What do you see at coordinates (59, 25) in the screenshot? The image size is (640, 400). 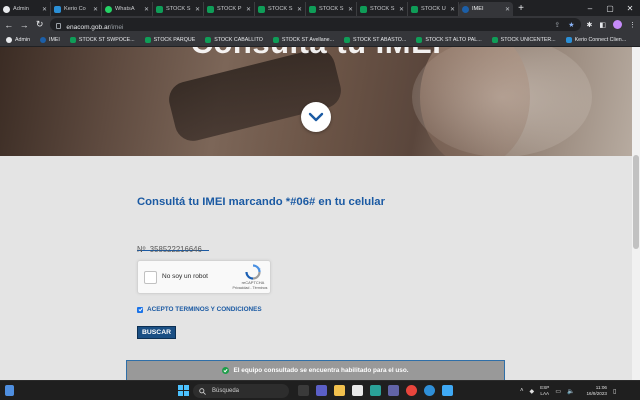 I see `lock-icon` at bounding box center [59, 25].